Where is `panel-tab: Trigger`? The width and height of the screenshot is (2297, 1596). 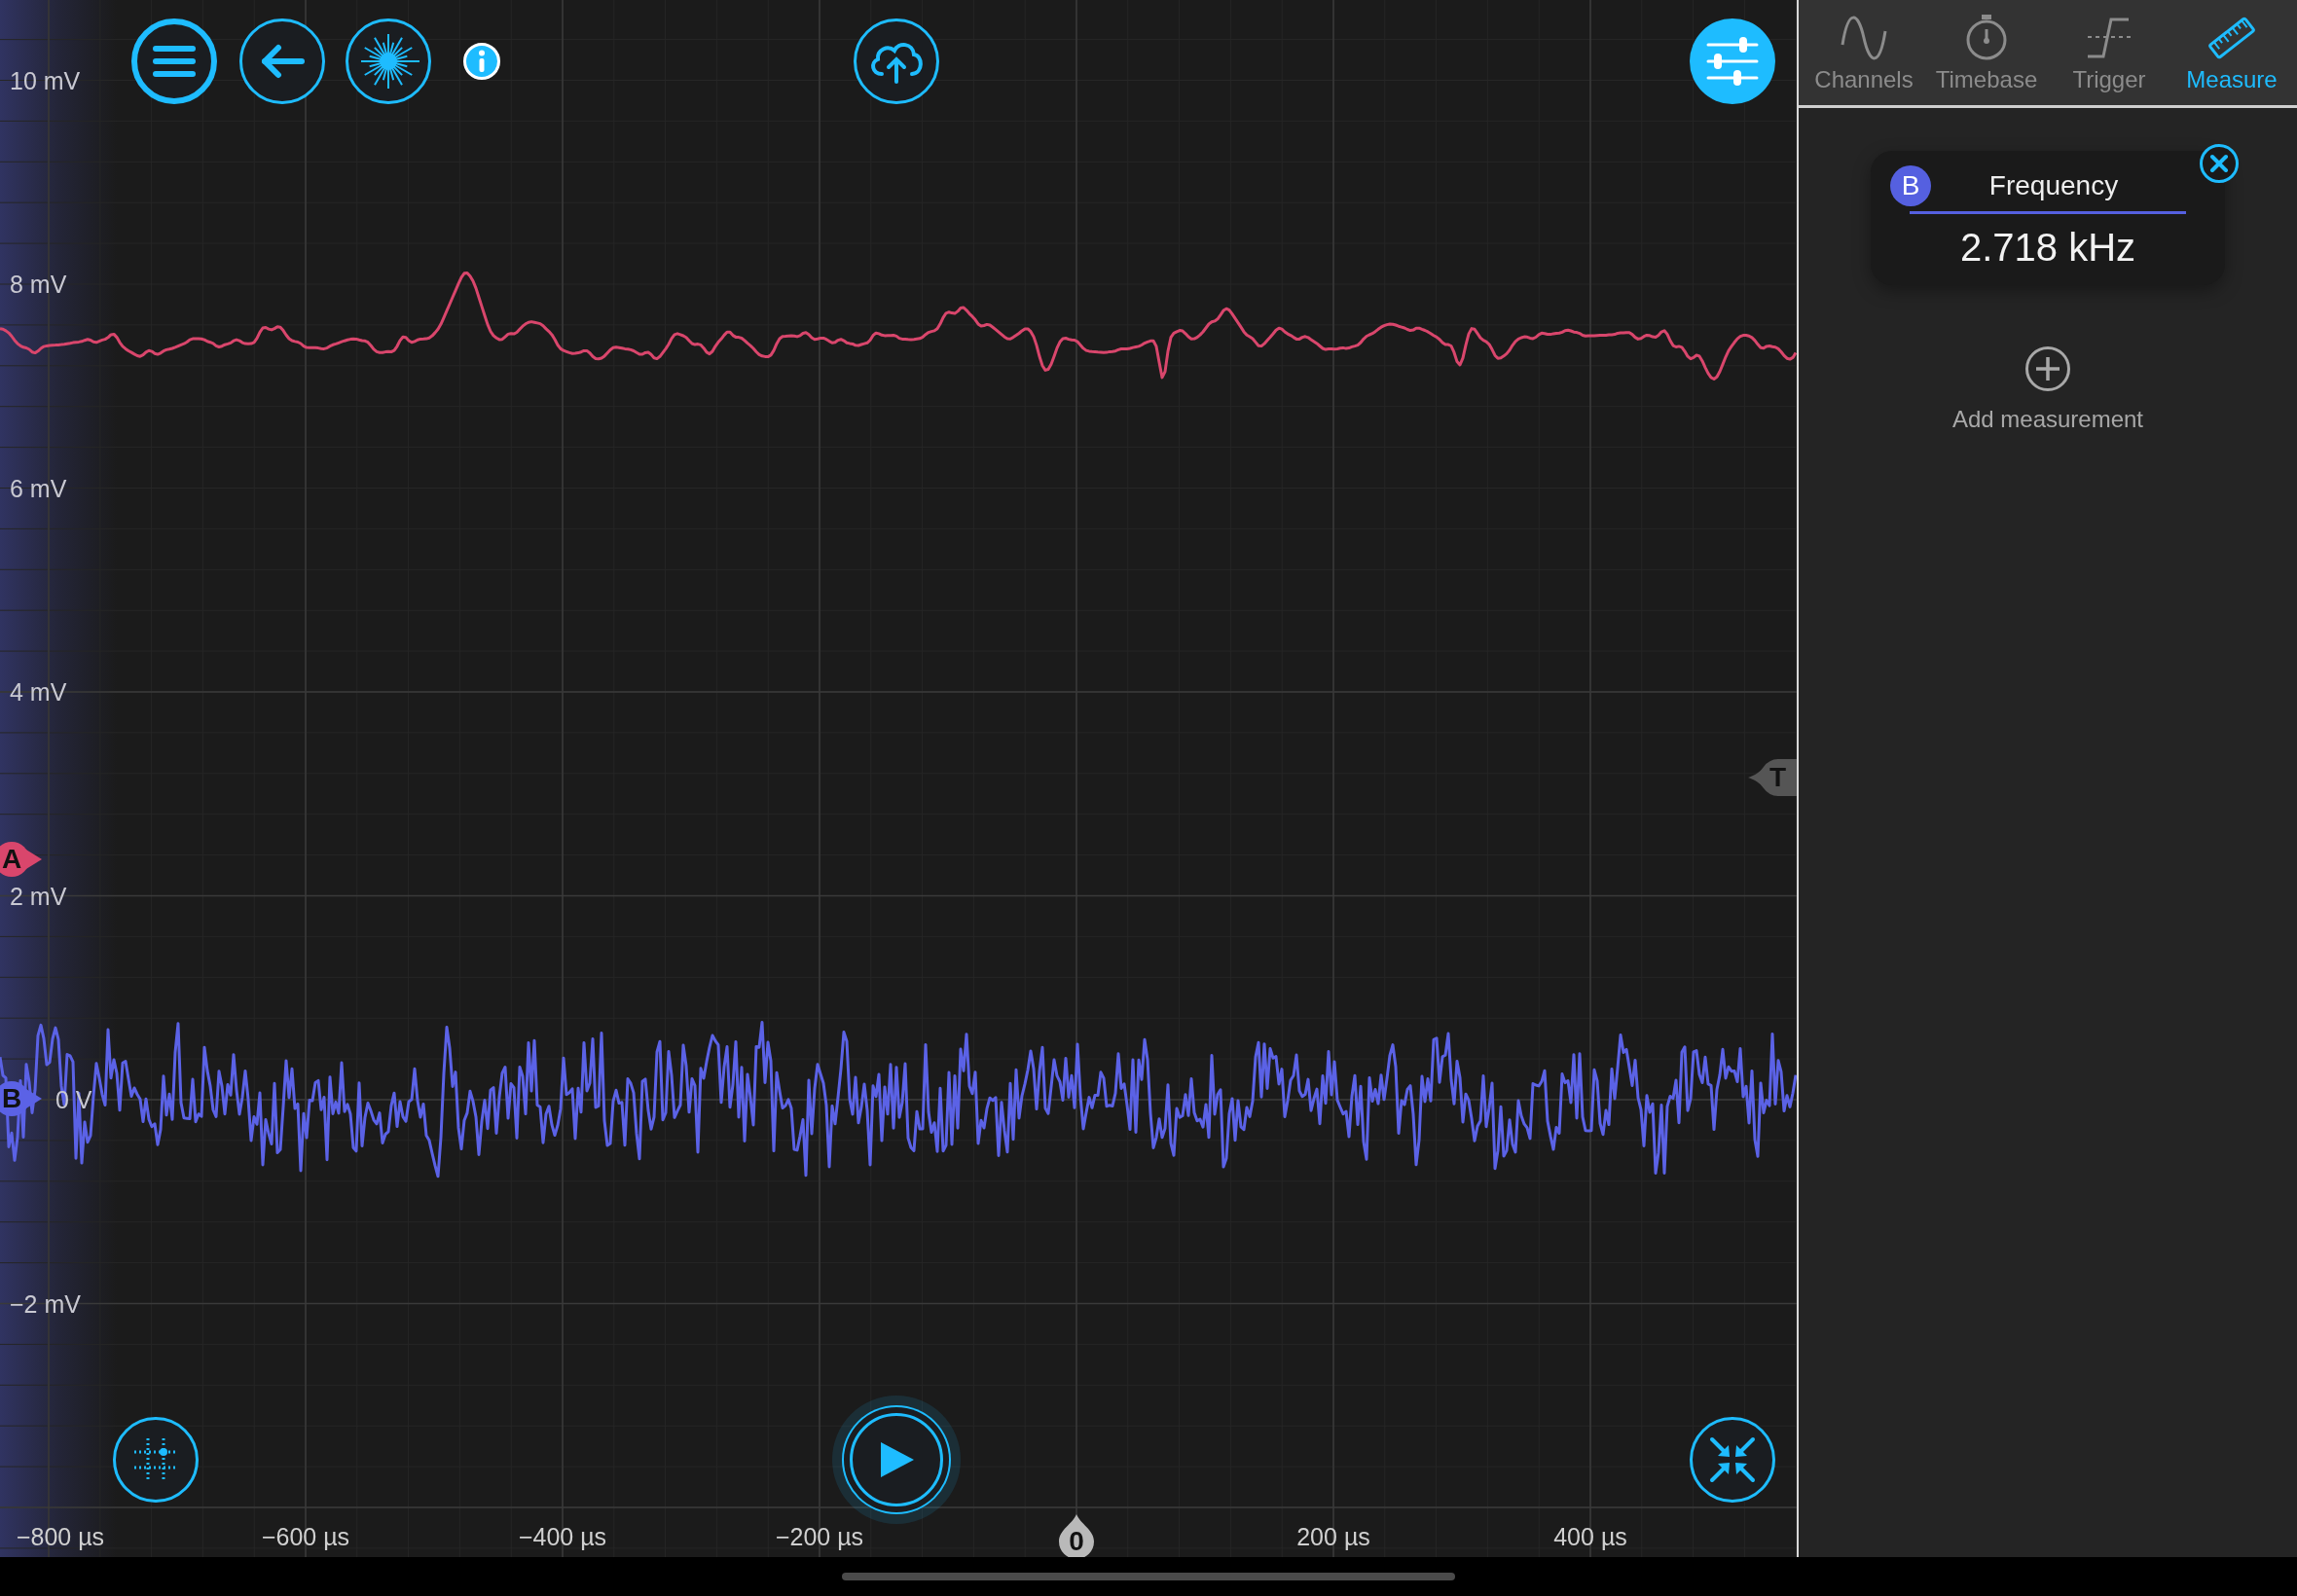 panel-tab: Trigger is located at coordinates (2109, 53).